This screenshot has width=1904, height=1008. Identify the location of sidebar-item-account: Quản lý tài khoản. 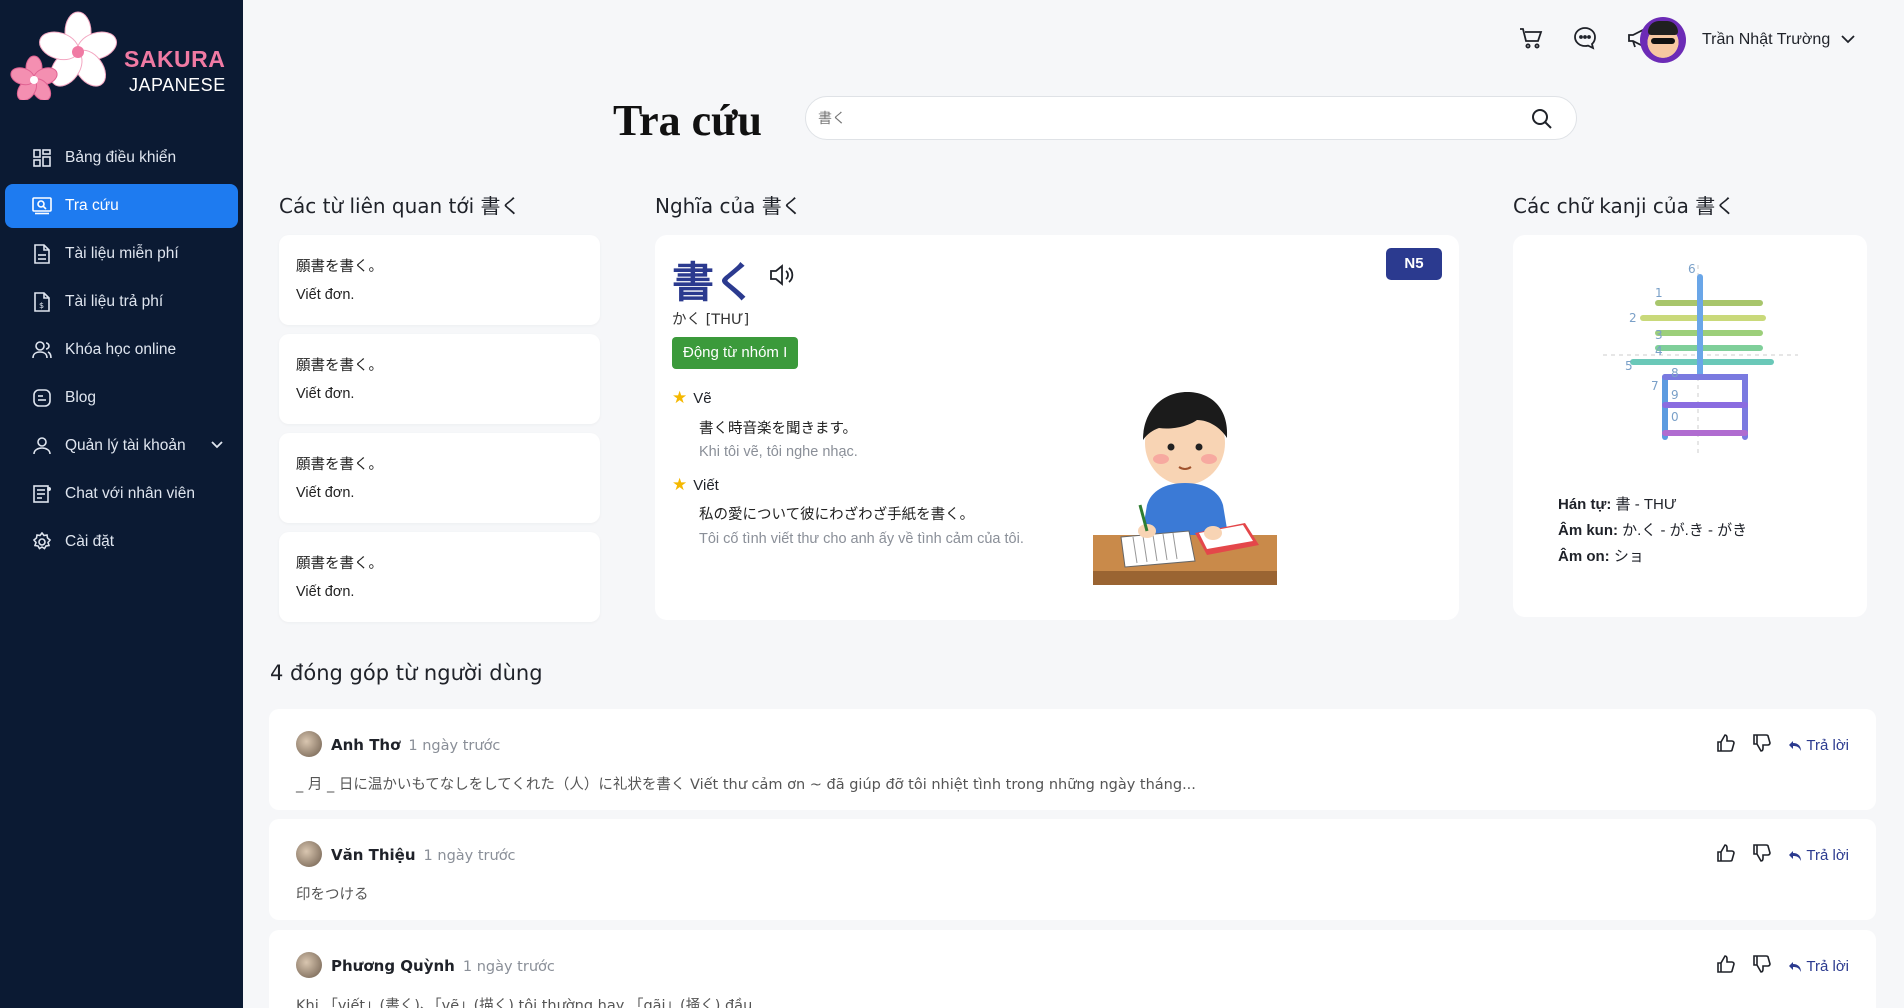
(121, 446).